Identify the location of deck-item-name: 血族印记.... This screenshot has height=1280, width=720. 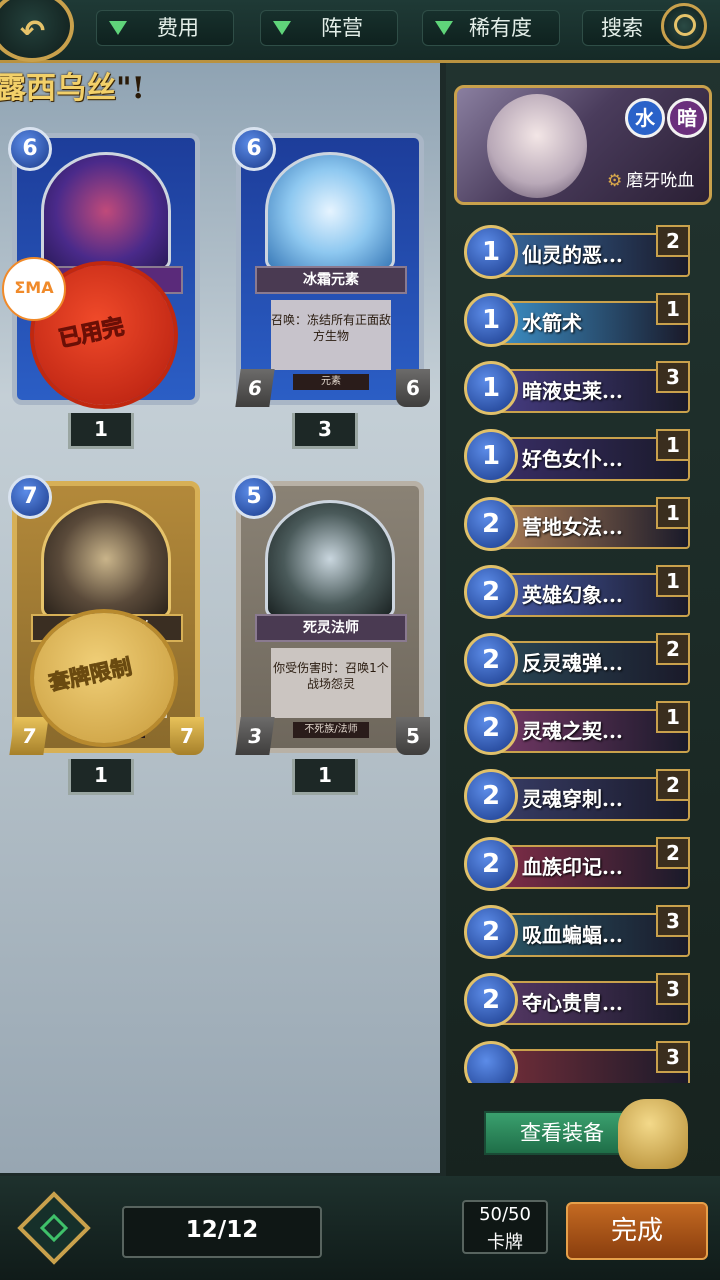
(572, 867).